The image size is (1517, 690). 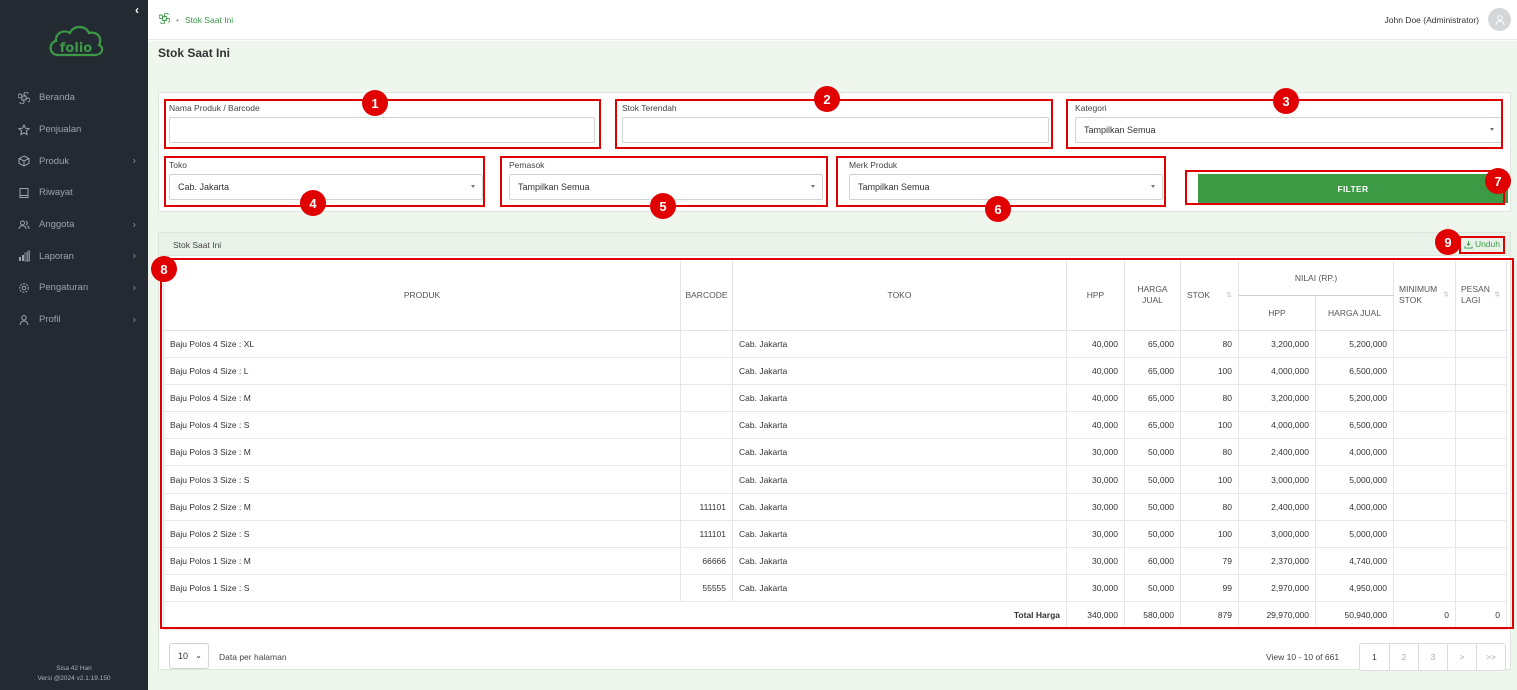 I want to click on avatar, so click(x=1499, y=19).